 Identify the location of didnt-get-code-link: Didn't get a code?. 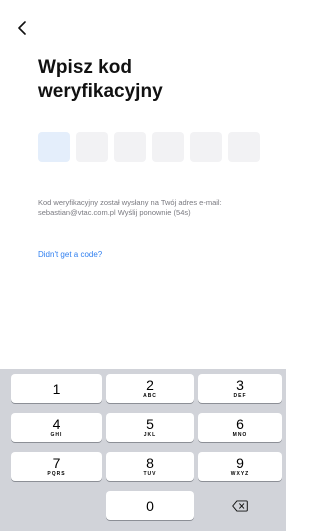
(70, 254).